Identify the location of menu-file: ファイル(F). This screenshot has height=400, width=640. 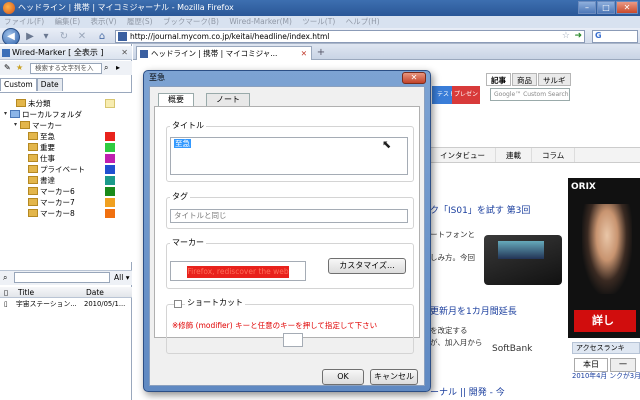
(24, 21).